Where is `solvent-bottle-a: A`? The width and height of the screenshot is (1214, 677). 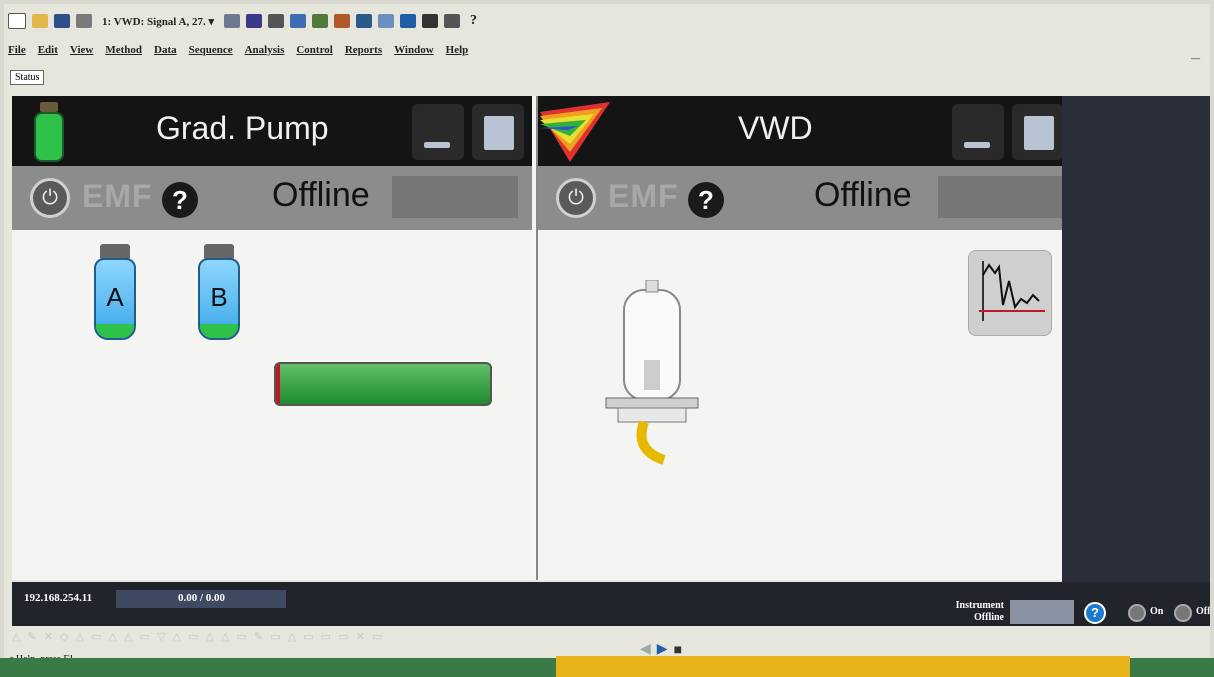
solvent-bottle-a: A is located at coordinates (115, 292).